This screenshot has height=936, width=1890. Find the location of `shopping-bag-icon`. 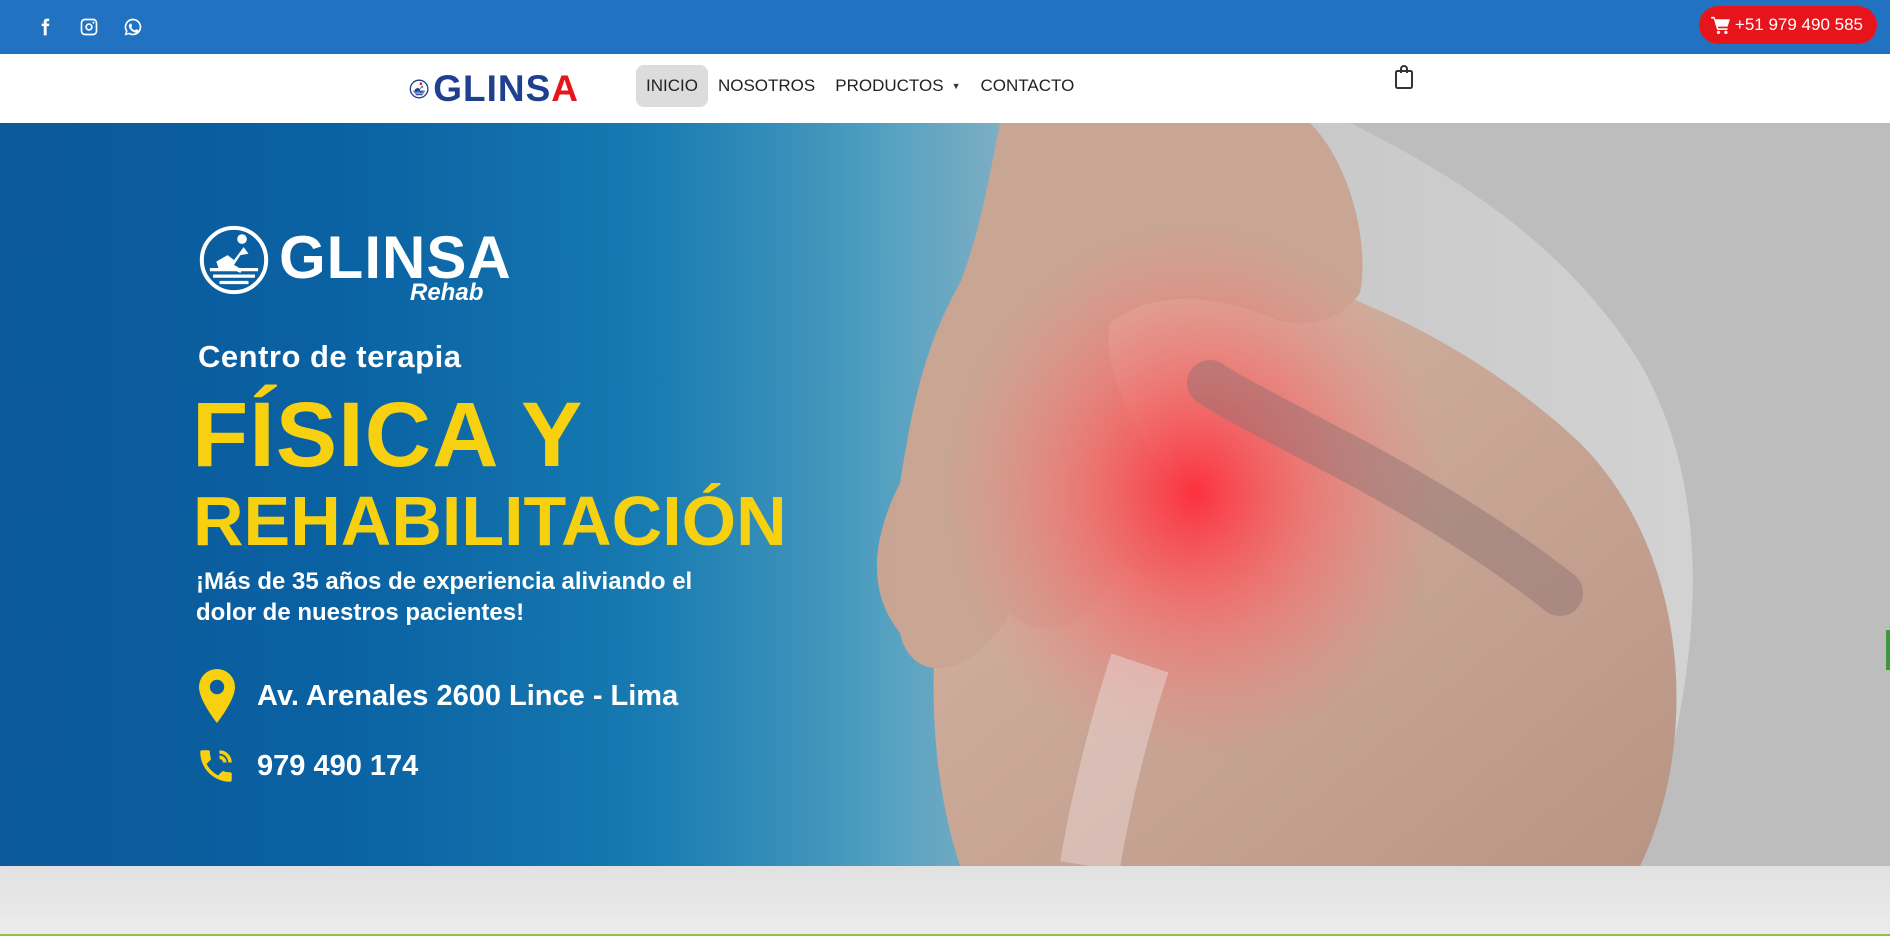

shopping-bag-icon is located at coordinates (1404, 77).